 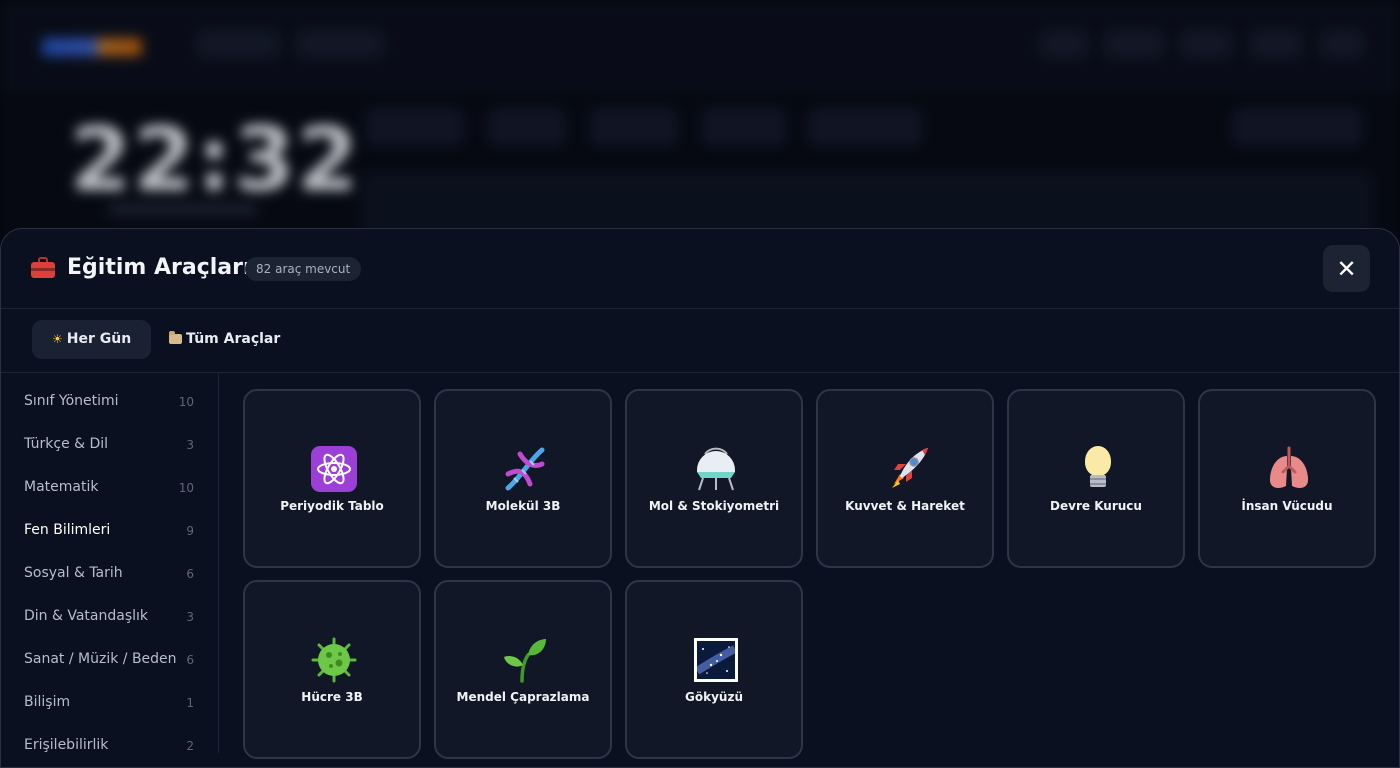 What do you see at coordinates (332, 506) in the screenshot?
I see `tool-label: Periyodik Tablo` at bounding box center [332, 506].